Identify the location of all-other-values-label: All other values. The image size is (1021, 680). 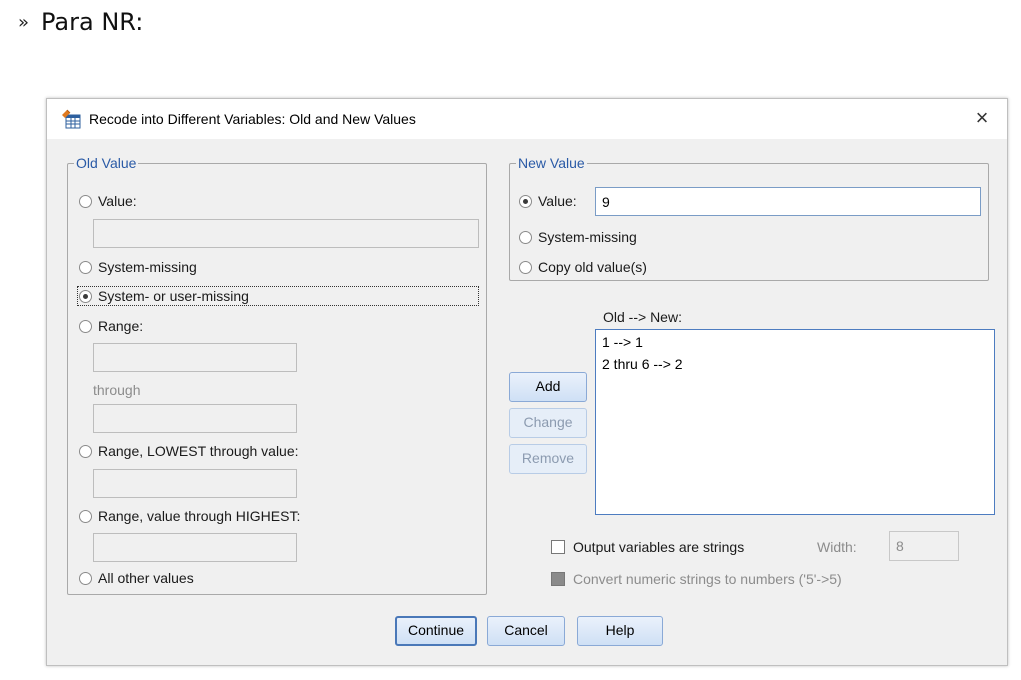
(146, 578).